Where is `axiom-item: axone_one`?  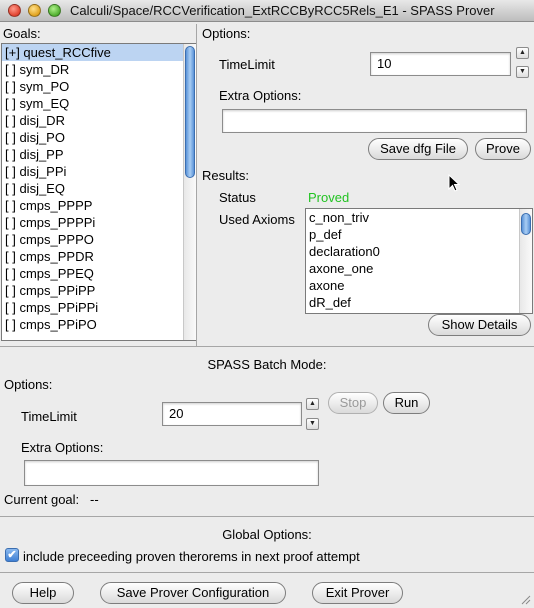 axiom-item: axone_one is located at coordinates (419, 268).